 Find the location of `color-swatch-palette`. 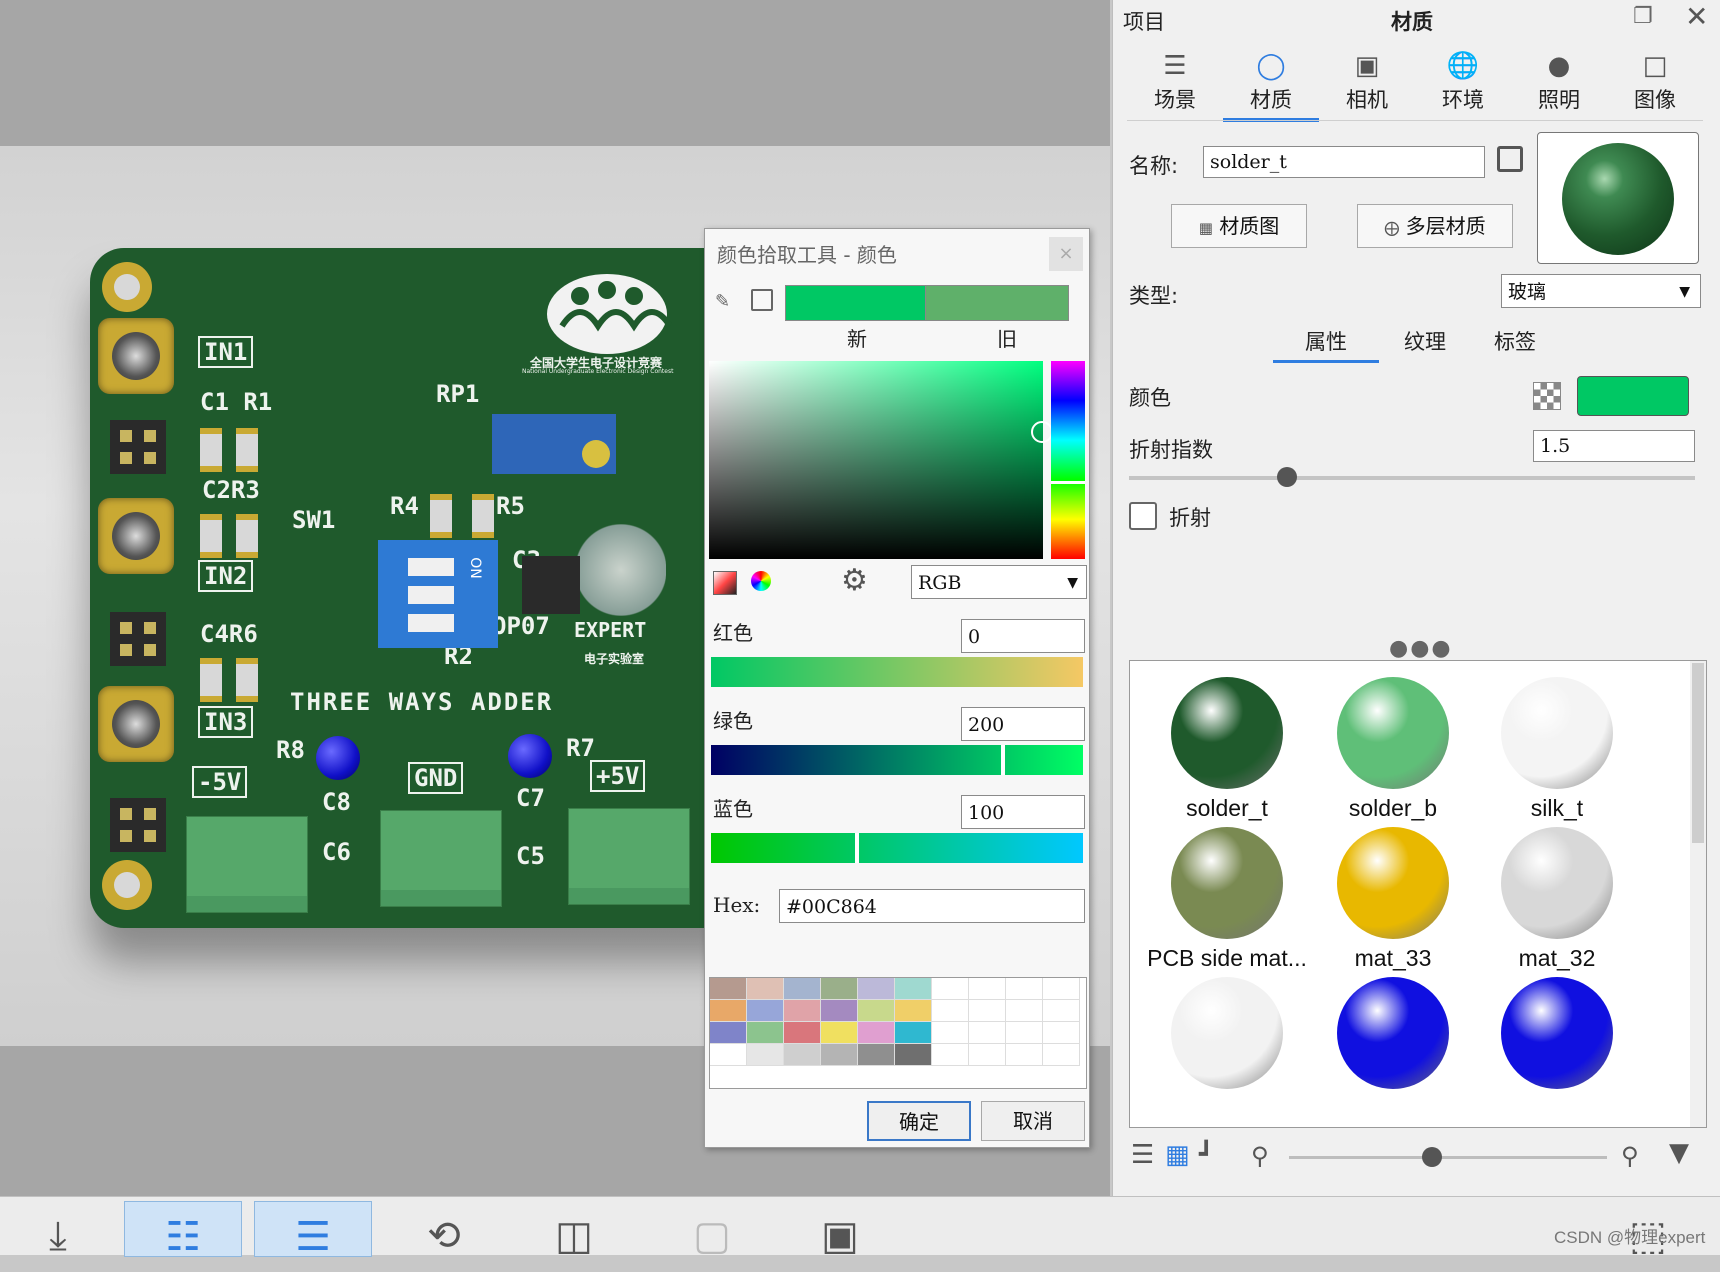

color-swatch-palette is located at coordinates (898, 1033).